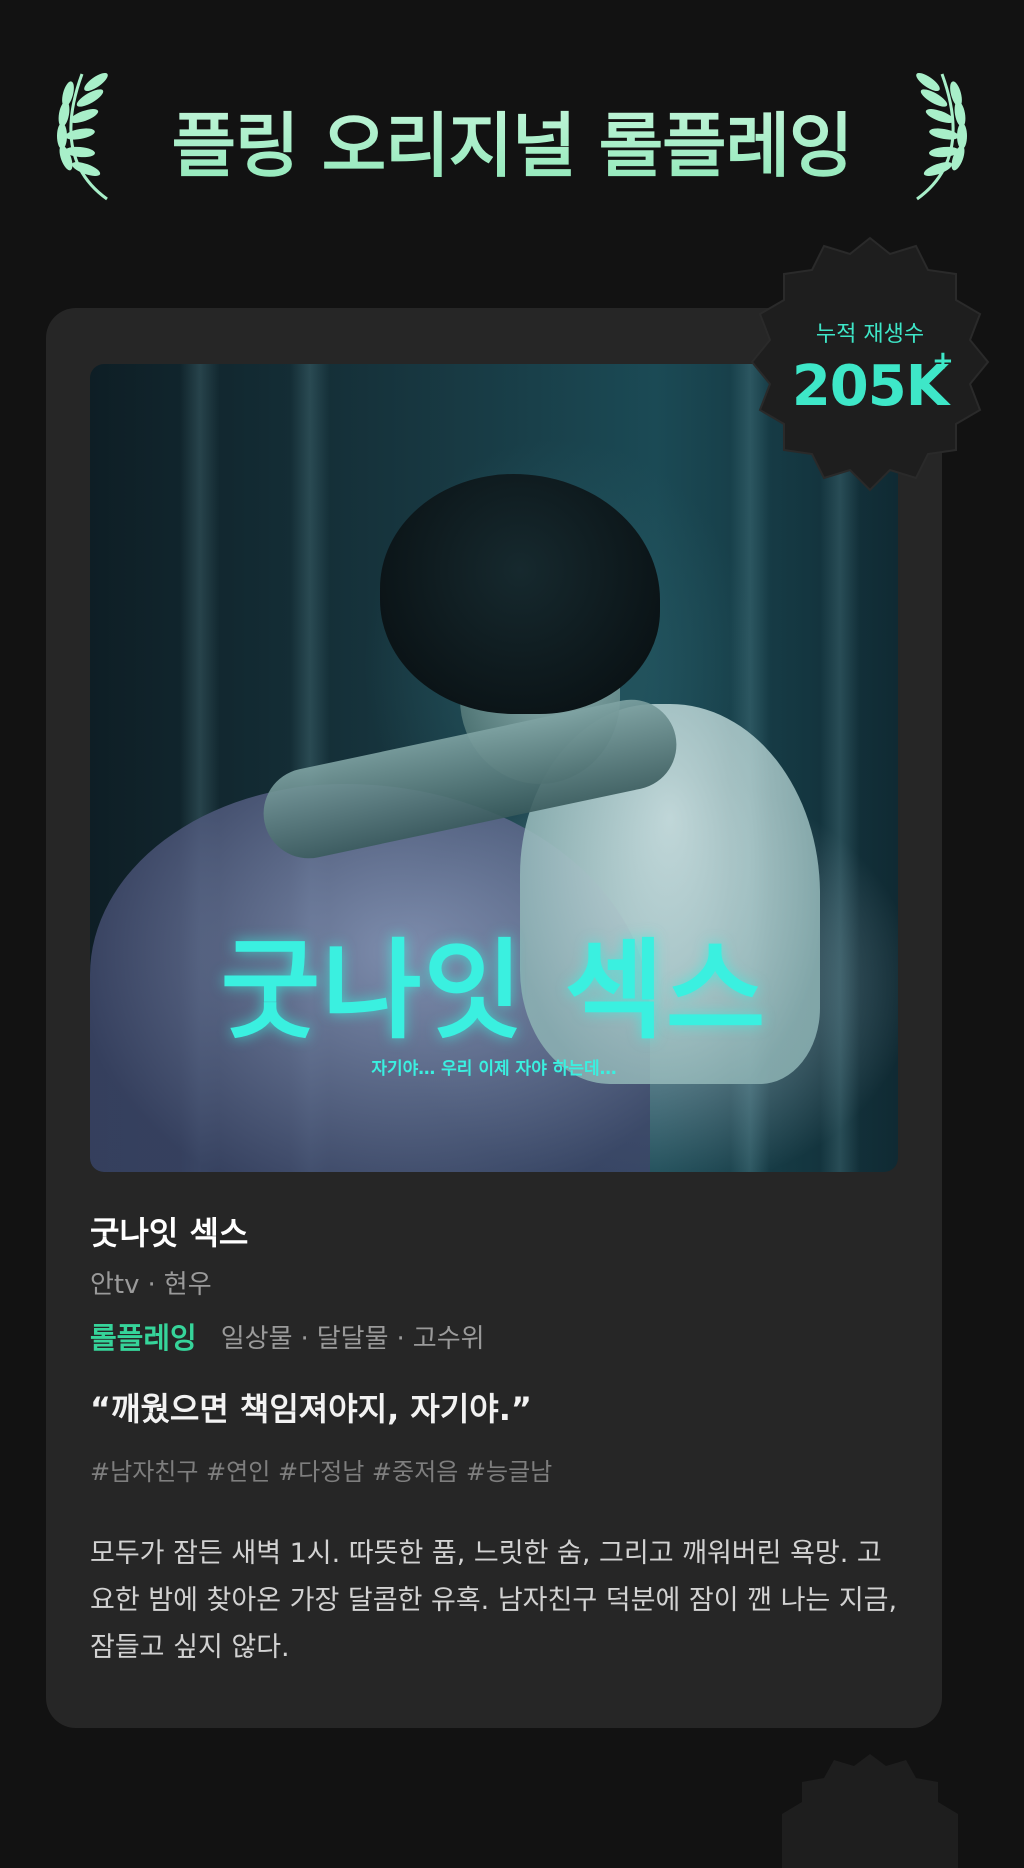  What do you see at coordinates (941, 136) in the screenshot?
I see `laurel-right-icon` at bounding box center [941, 136].